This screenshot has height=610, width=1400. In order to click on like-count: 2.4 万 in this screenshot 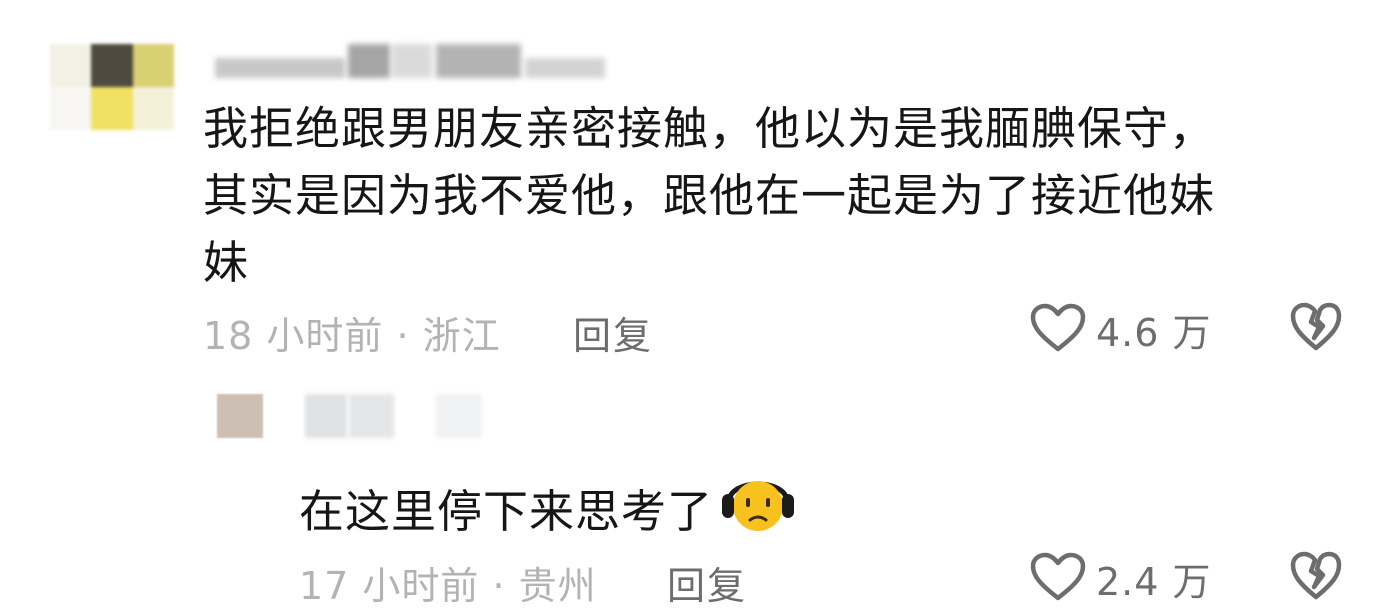, I will do `click(1154, 582)`.